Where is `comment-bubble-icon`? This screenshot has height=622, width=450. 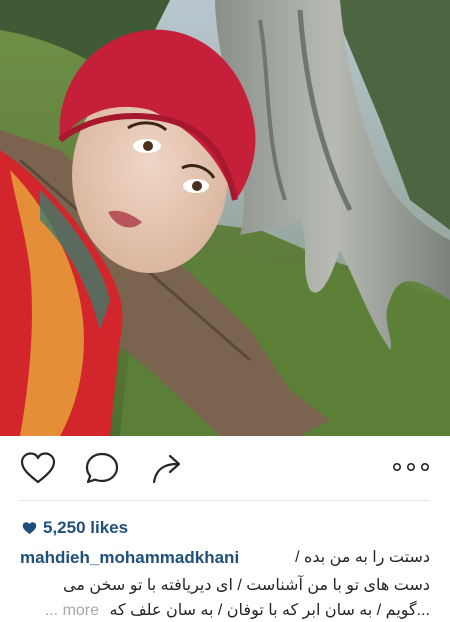 comment-bubble-icon is located at coordinates (102, 468).